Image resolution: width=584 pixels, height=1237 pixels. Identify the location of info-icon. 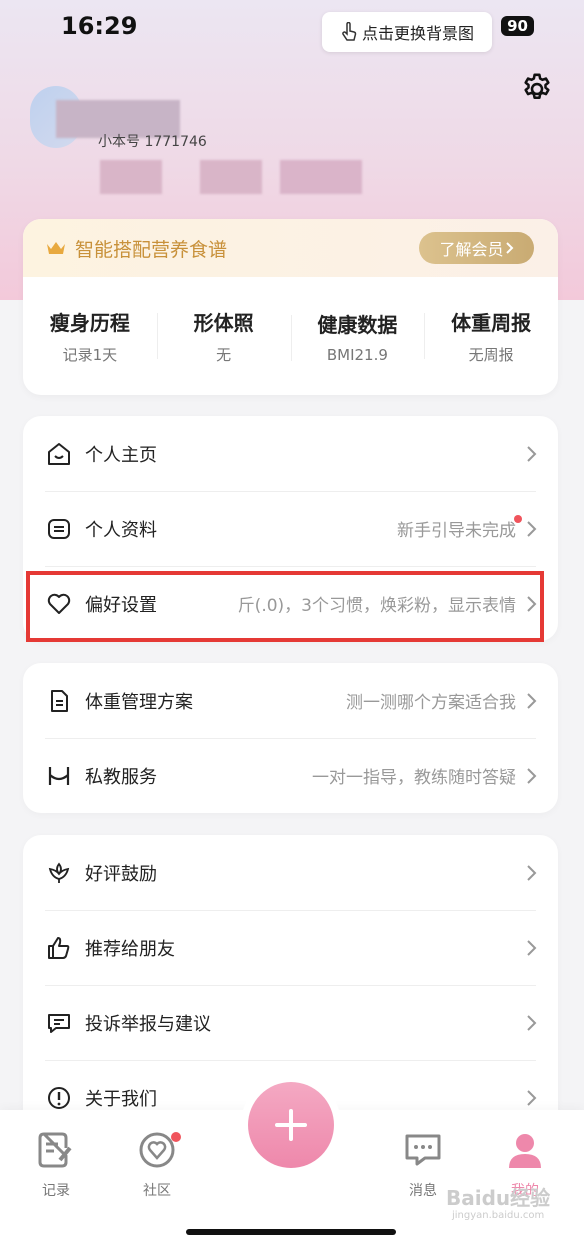
(59, 1098).